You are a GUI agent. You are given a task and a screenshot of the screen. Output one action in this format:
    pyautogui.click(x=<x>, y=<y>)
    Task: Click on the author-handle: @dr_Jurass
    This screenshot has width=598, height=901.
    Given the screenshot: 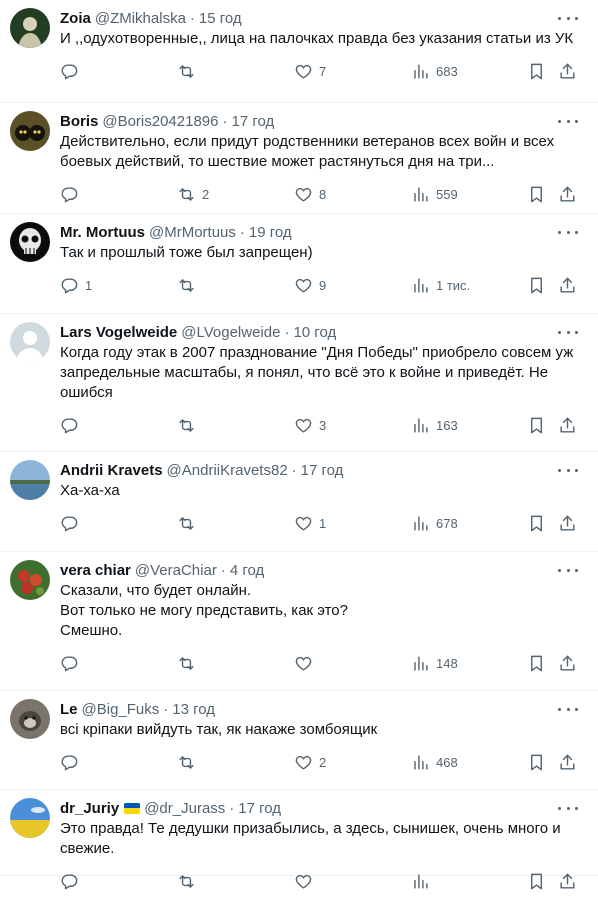 What is the action you would take?
    pyautogui.click(x=184, y=808)
    